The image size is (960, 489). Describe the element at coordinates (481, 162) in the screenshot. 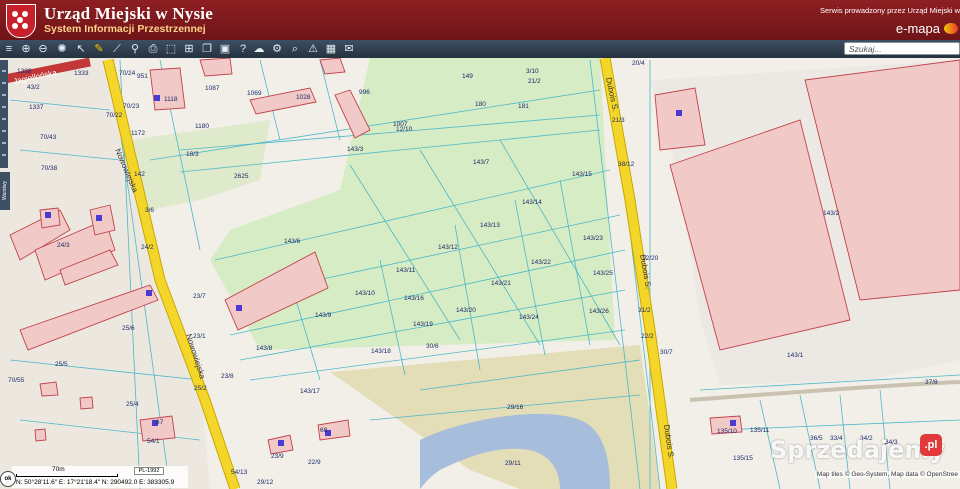

I see `parcel-label: 143/7` at that location.